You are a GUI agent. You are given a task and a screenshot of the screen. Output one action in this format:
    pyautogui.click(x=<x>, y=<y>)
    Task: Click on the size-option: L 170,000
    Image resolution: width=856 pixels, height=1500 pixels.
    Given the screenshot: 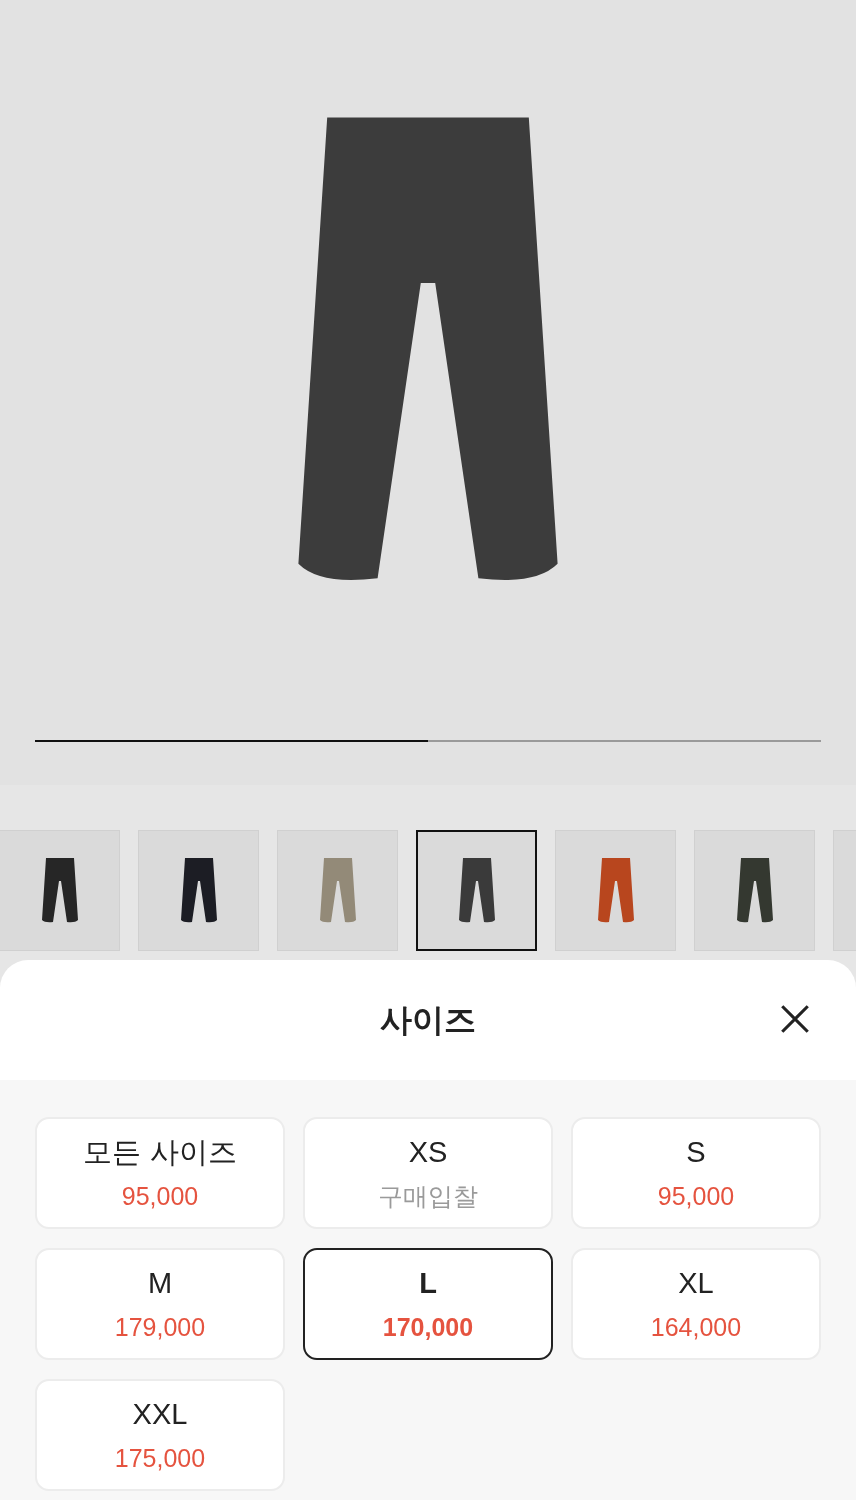 What is the action you would take?
    pyautogui.click(x=428, y=1304)
    